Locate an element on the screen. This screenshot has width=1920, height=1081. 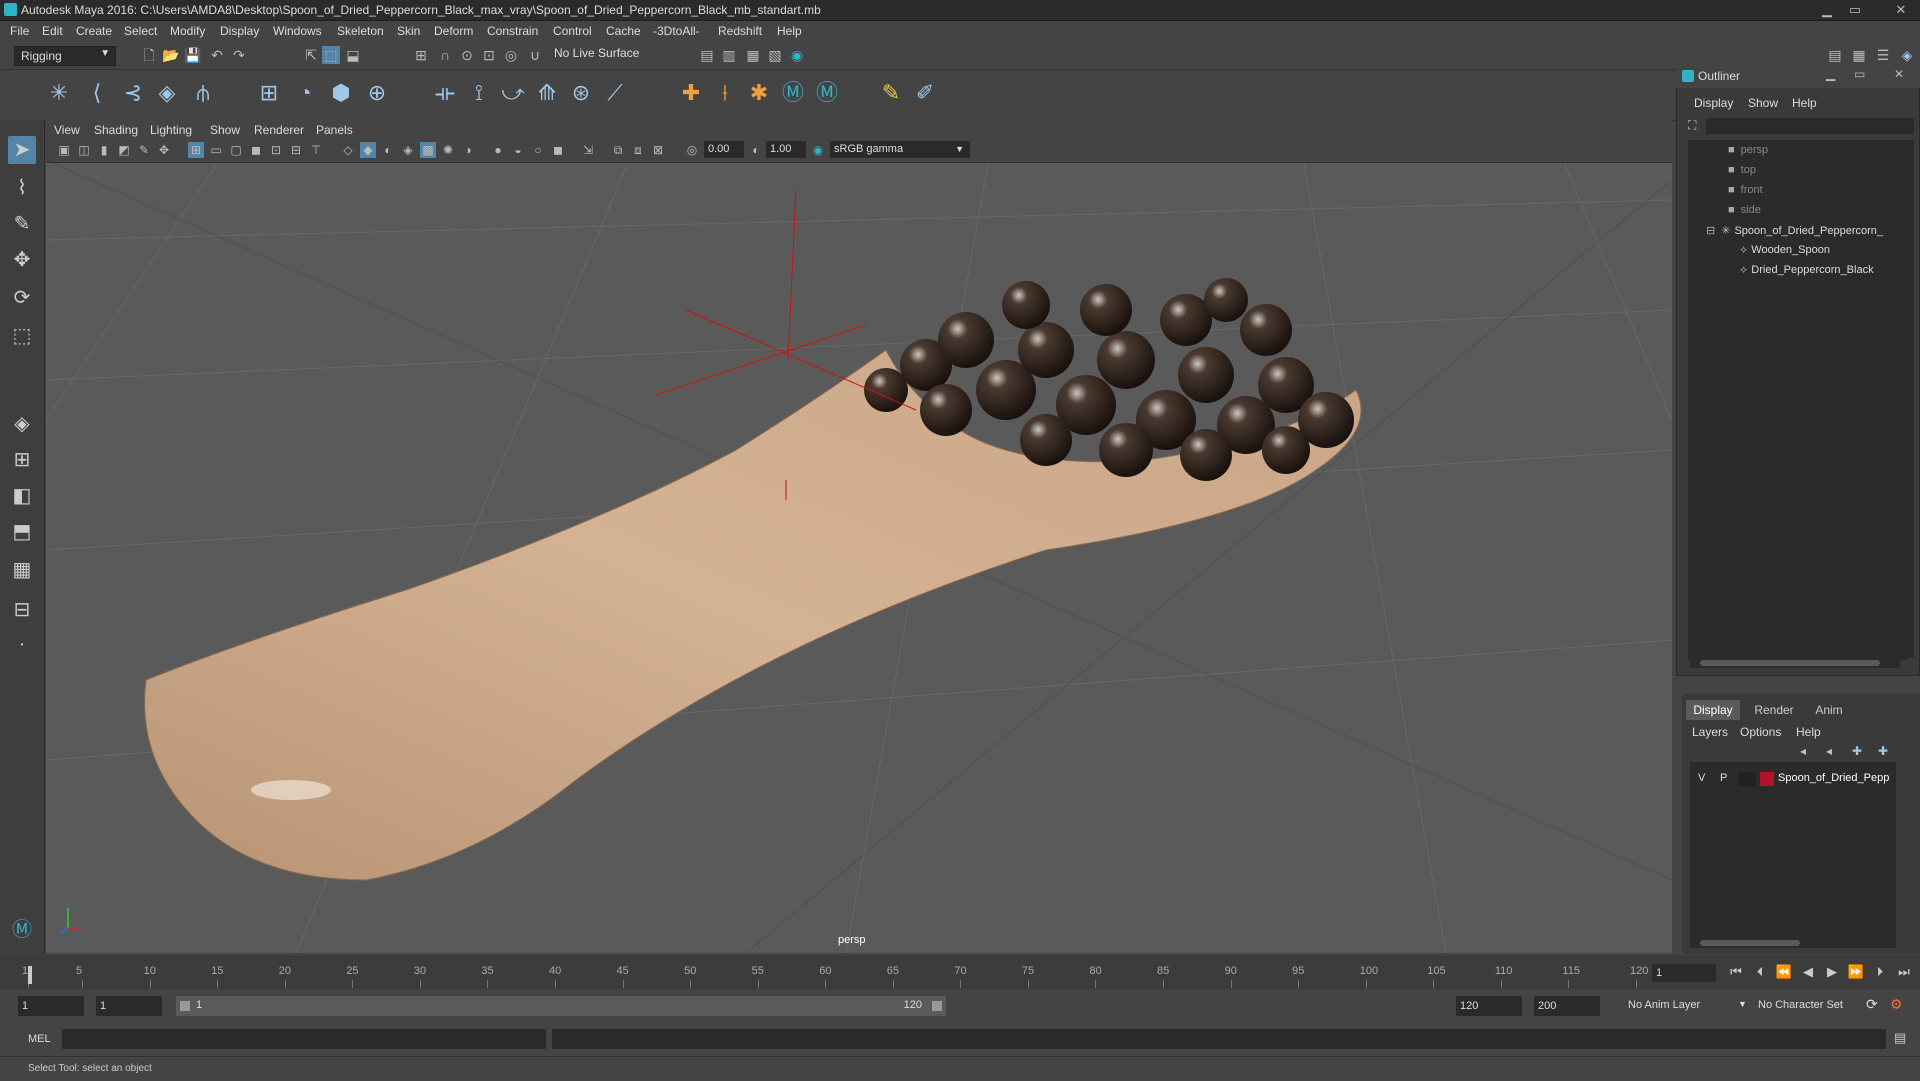
channel-box-toggle-icon: ☰ is located at coordinates (1883, 55).